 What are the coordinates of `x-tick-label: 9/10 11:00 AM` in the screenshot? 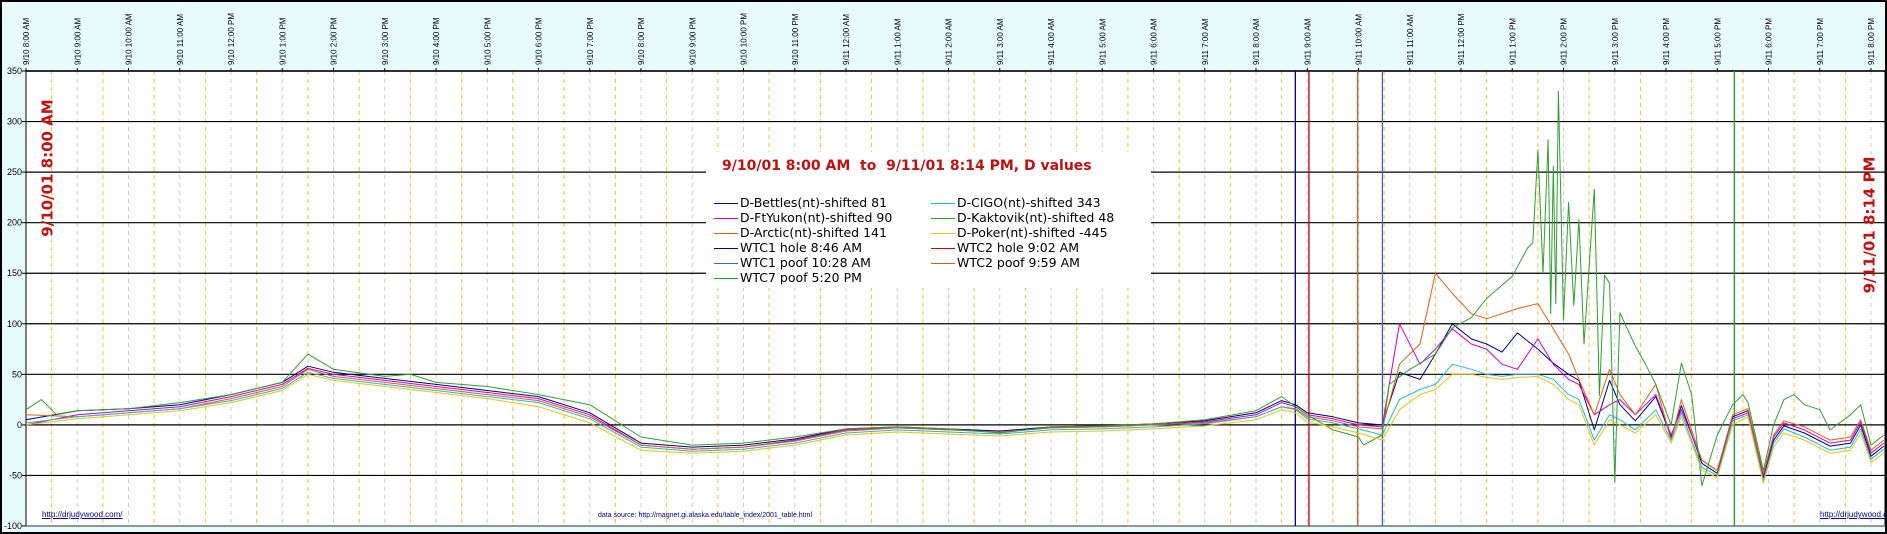 It's located at (180, 39).